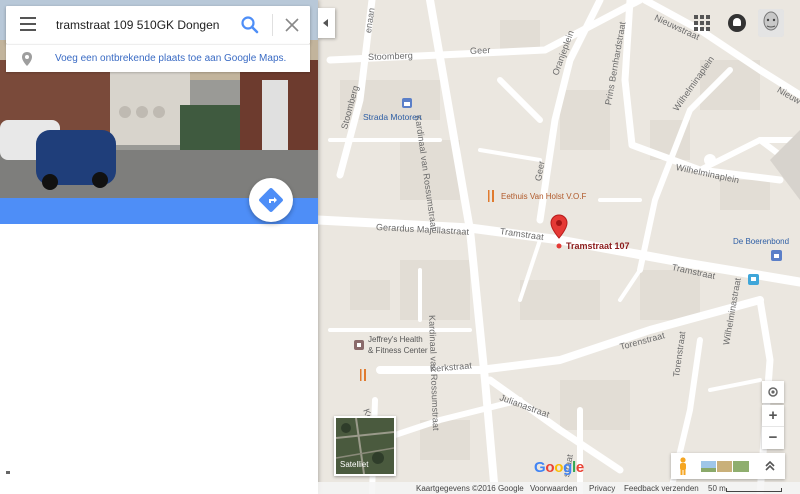 The width and height of the screenshot is (800, 494). I want to click on search-divider, so click(272, 25).